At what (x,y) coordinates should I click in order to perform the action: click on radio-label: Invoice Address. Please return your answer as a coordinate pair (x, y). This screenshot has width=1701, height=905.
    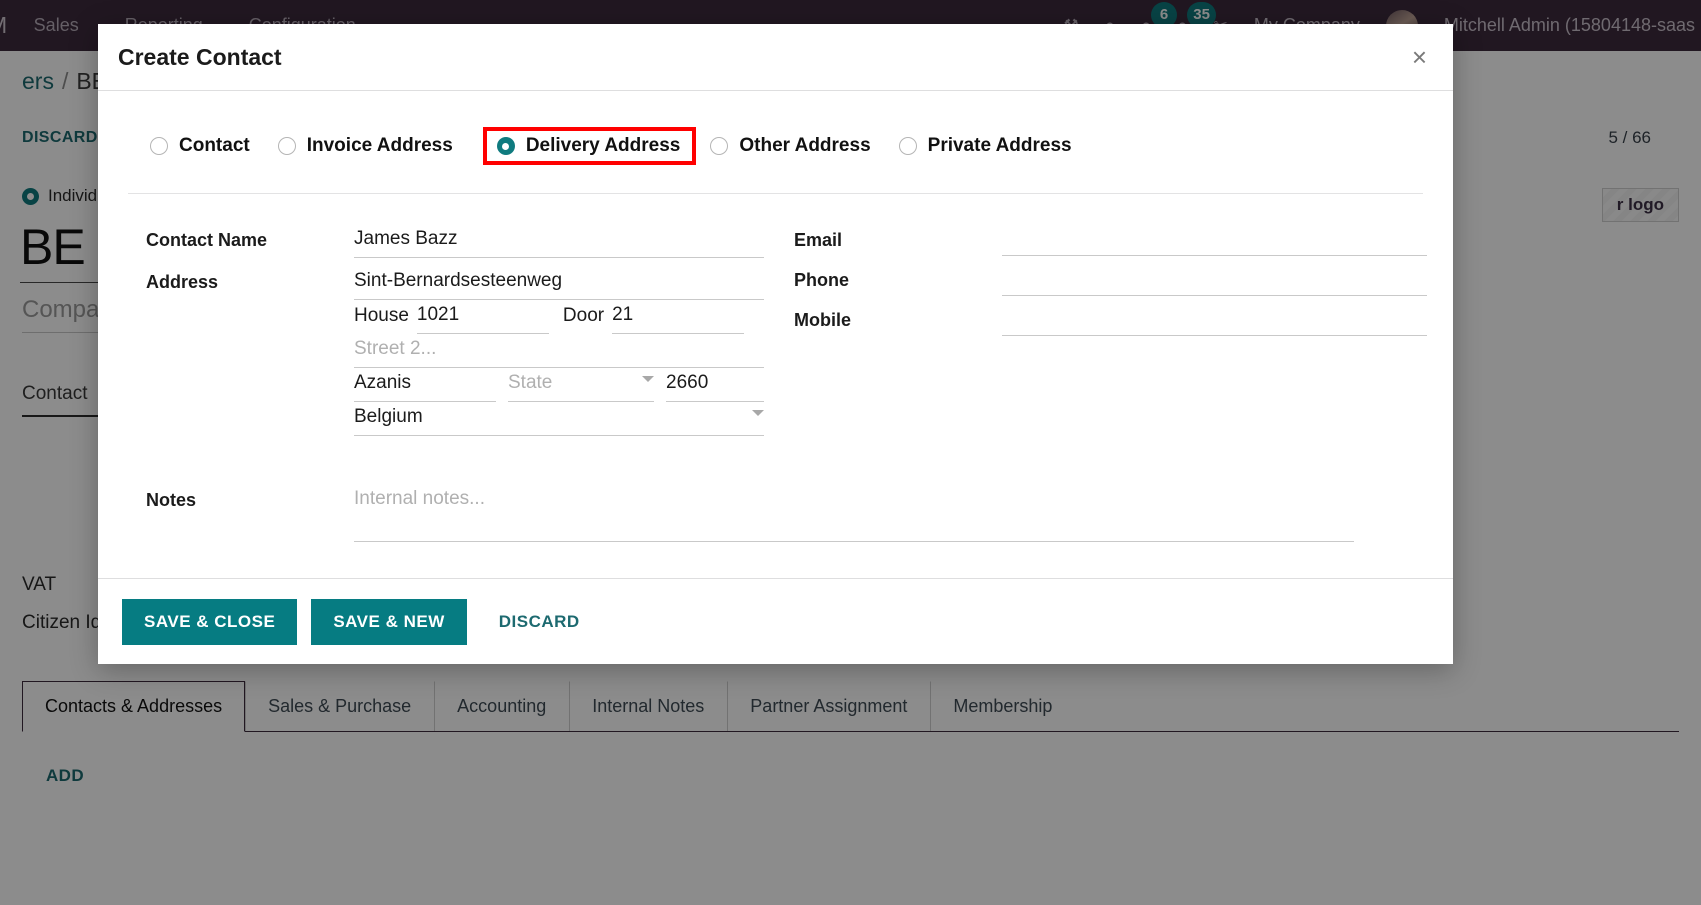
    Looking at the image, I should click on (379, 145).